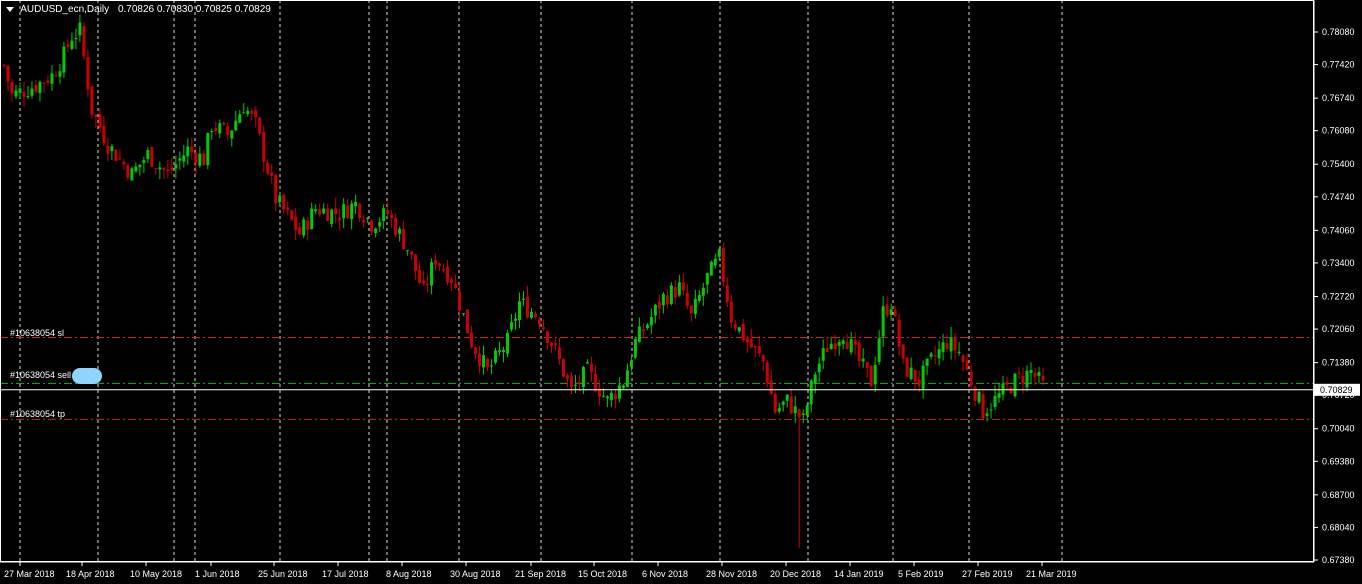 The width and height of the screenshot is (1362, 584). What do you see at coordinates (87, 376) in the screenshot?
I see `redaction-blob` at bounding box center [87, 376].